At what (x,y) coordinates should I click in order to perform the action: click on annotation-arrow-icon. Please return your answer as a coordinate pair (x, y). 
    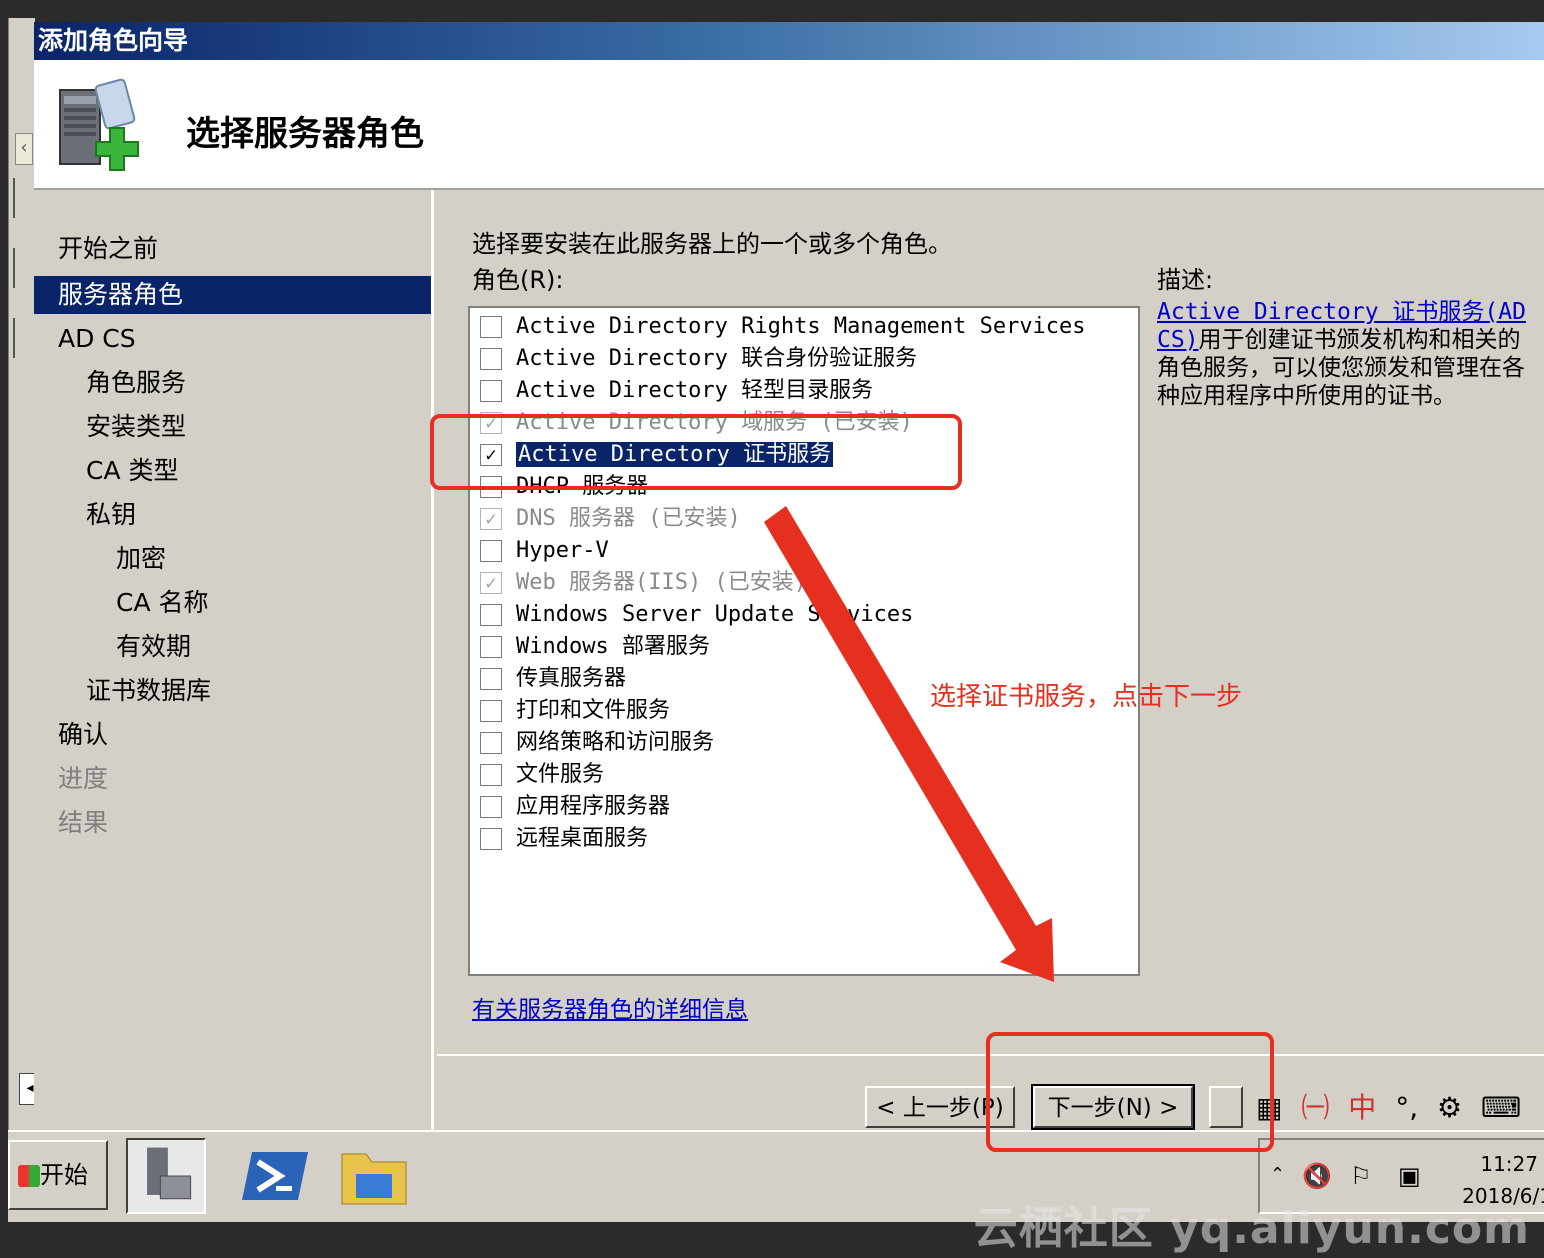
    Looking at the image, I should click on (909, 744).